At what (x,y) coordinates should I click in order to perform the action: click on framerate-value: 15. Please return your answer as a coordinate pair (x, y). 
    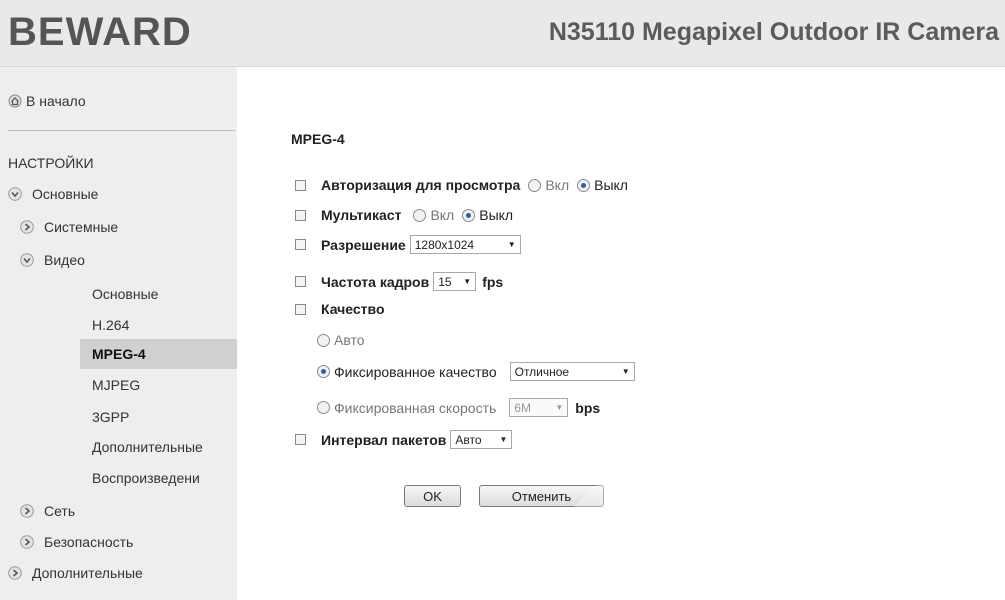
    Looking at the image, I should click on (445, 281).